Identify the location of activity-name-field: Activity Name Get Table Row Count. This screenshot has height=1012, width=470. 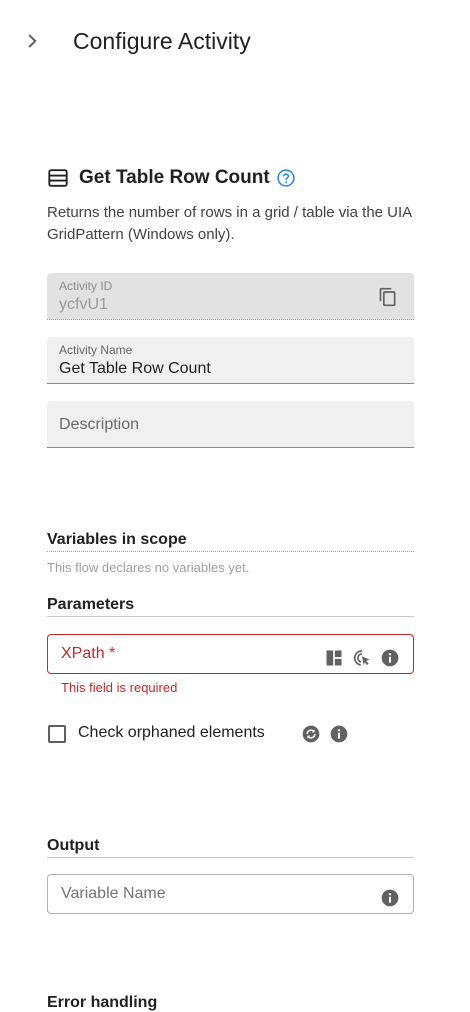
(230, 360).